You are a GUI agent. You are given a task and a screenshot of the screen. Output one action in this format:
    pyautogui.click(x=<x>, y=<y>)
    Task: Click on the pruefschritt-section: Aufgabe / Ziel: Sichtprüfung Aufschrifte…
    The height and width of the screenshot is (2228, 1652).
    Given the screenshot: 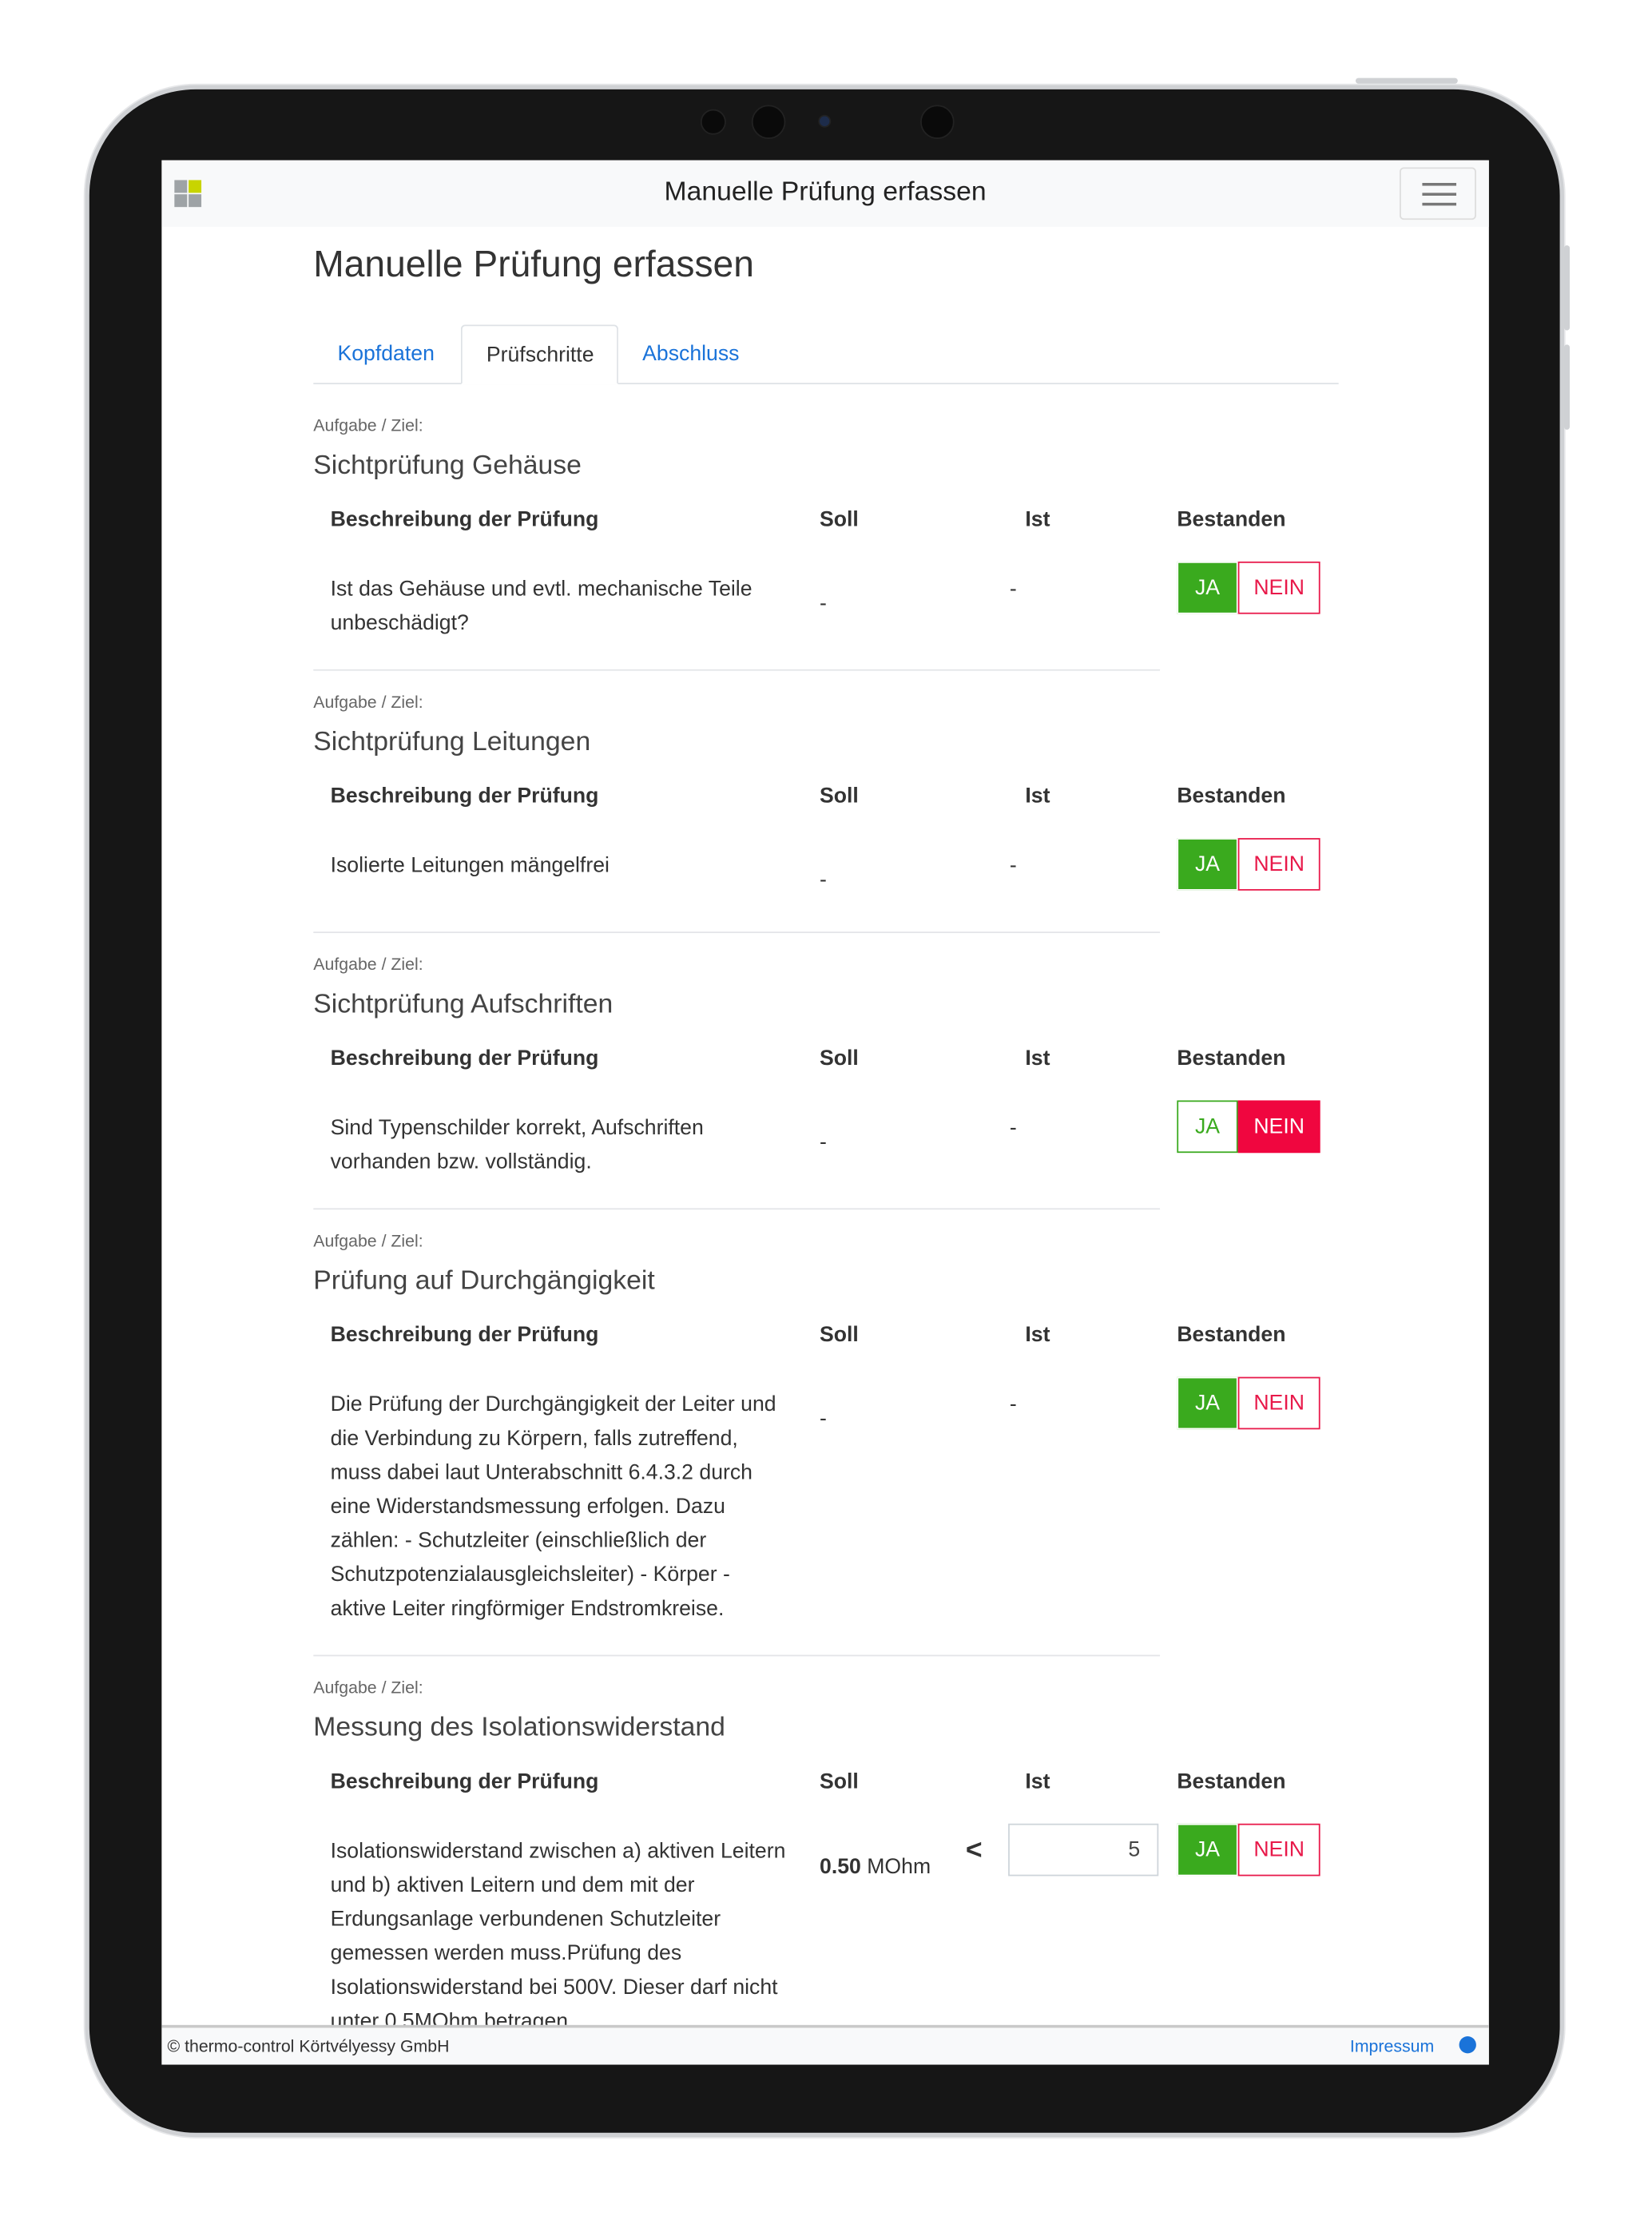 What is the action you would take?
    pyautogui.click(x=825, y=1081)
    